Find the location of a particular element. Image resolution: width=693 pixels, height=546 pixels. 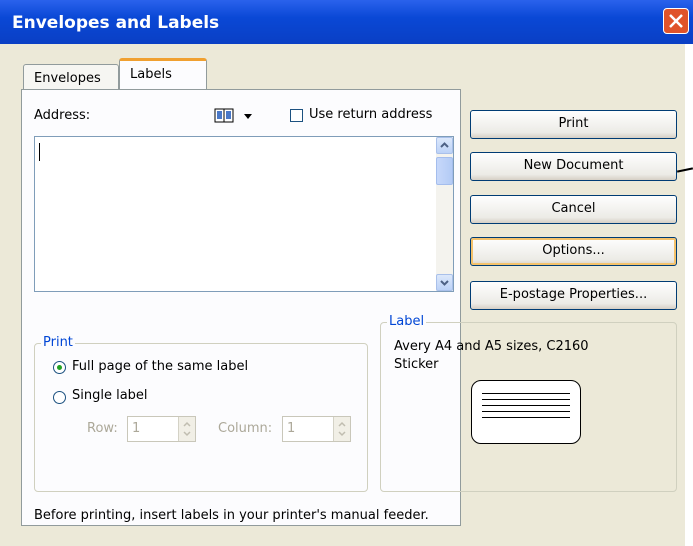

scroll-down-button is located at coordinates (444, 282).